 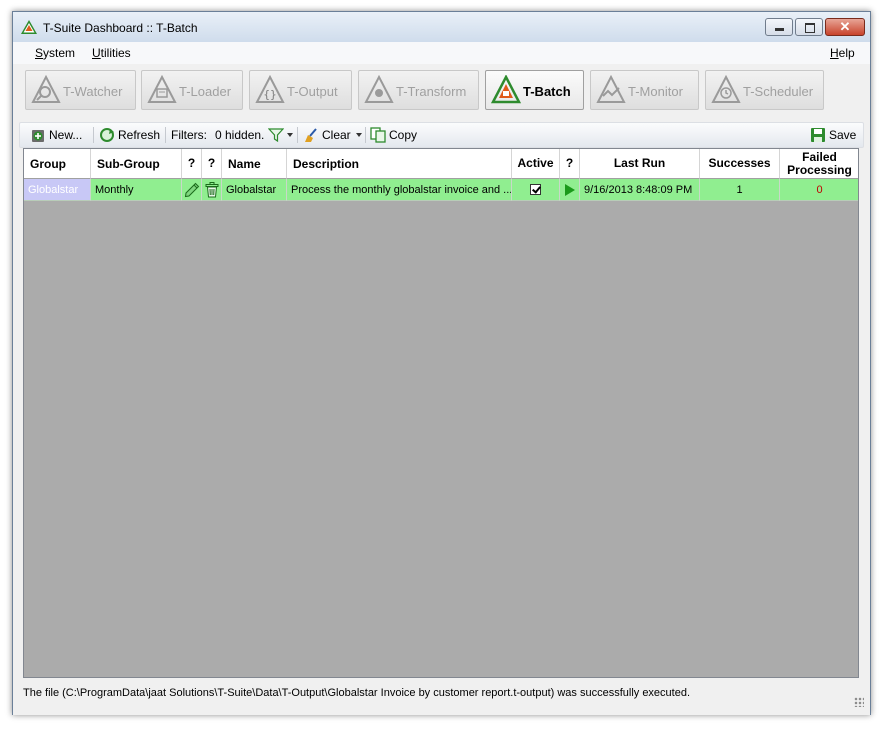 What do you see at coordinates (842, 53) in the screenshot?
I see `menu-help: Help` at bounding box center [842, 53].